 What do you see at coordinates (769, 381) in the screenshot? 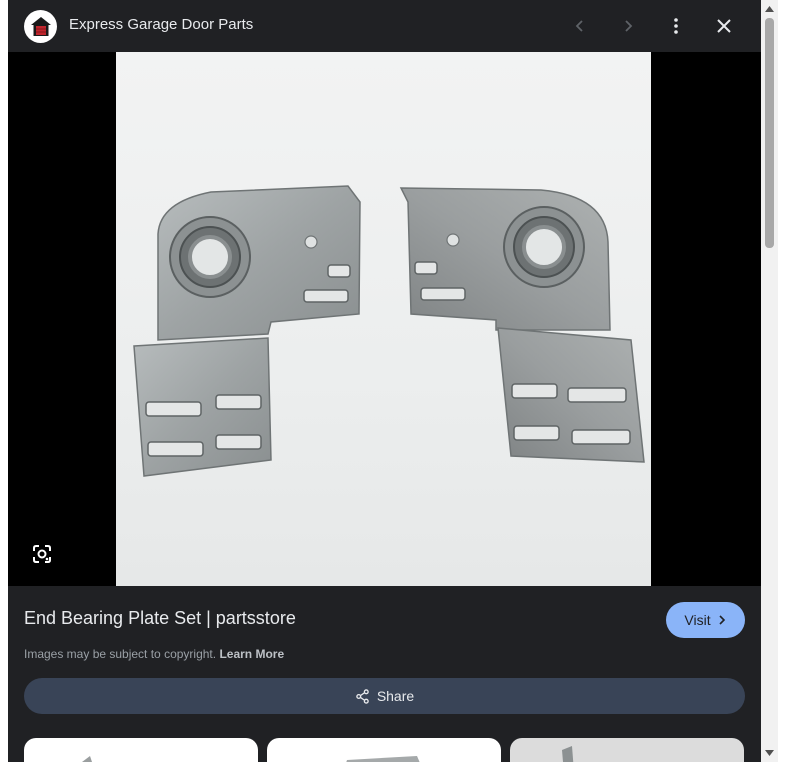
I see `page-scrollbar` at bounding box center [769, 381].